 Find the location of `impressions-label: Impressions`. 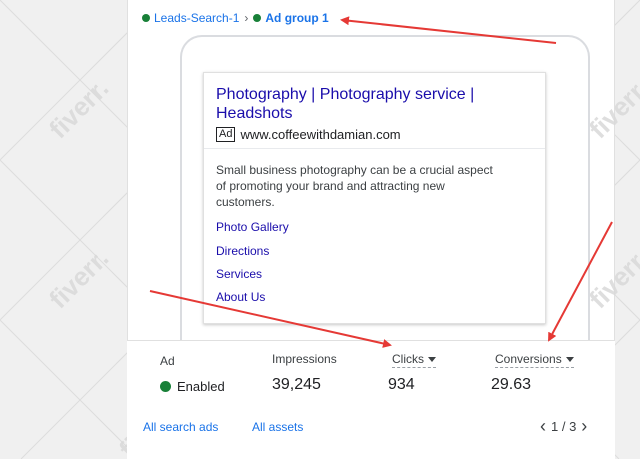

impressions-label: Impressions is located at coordinates (304, 359).